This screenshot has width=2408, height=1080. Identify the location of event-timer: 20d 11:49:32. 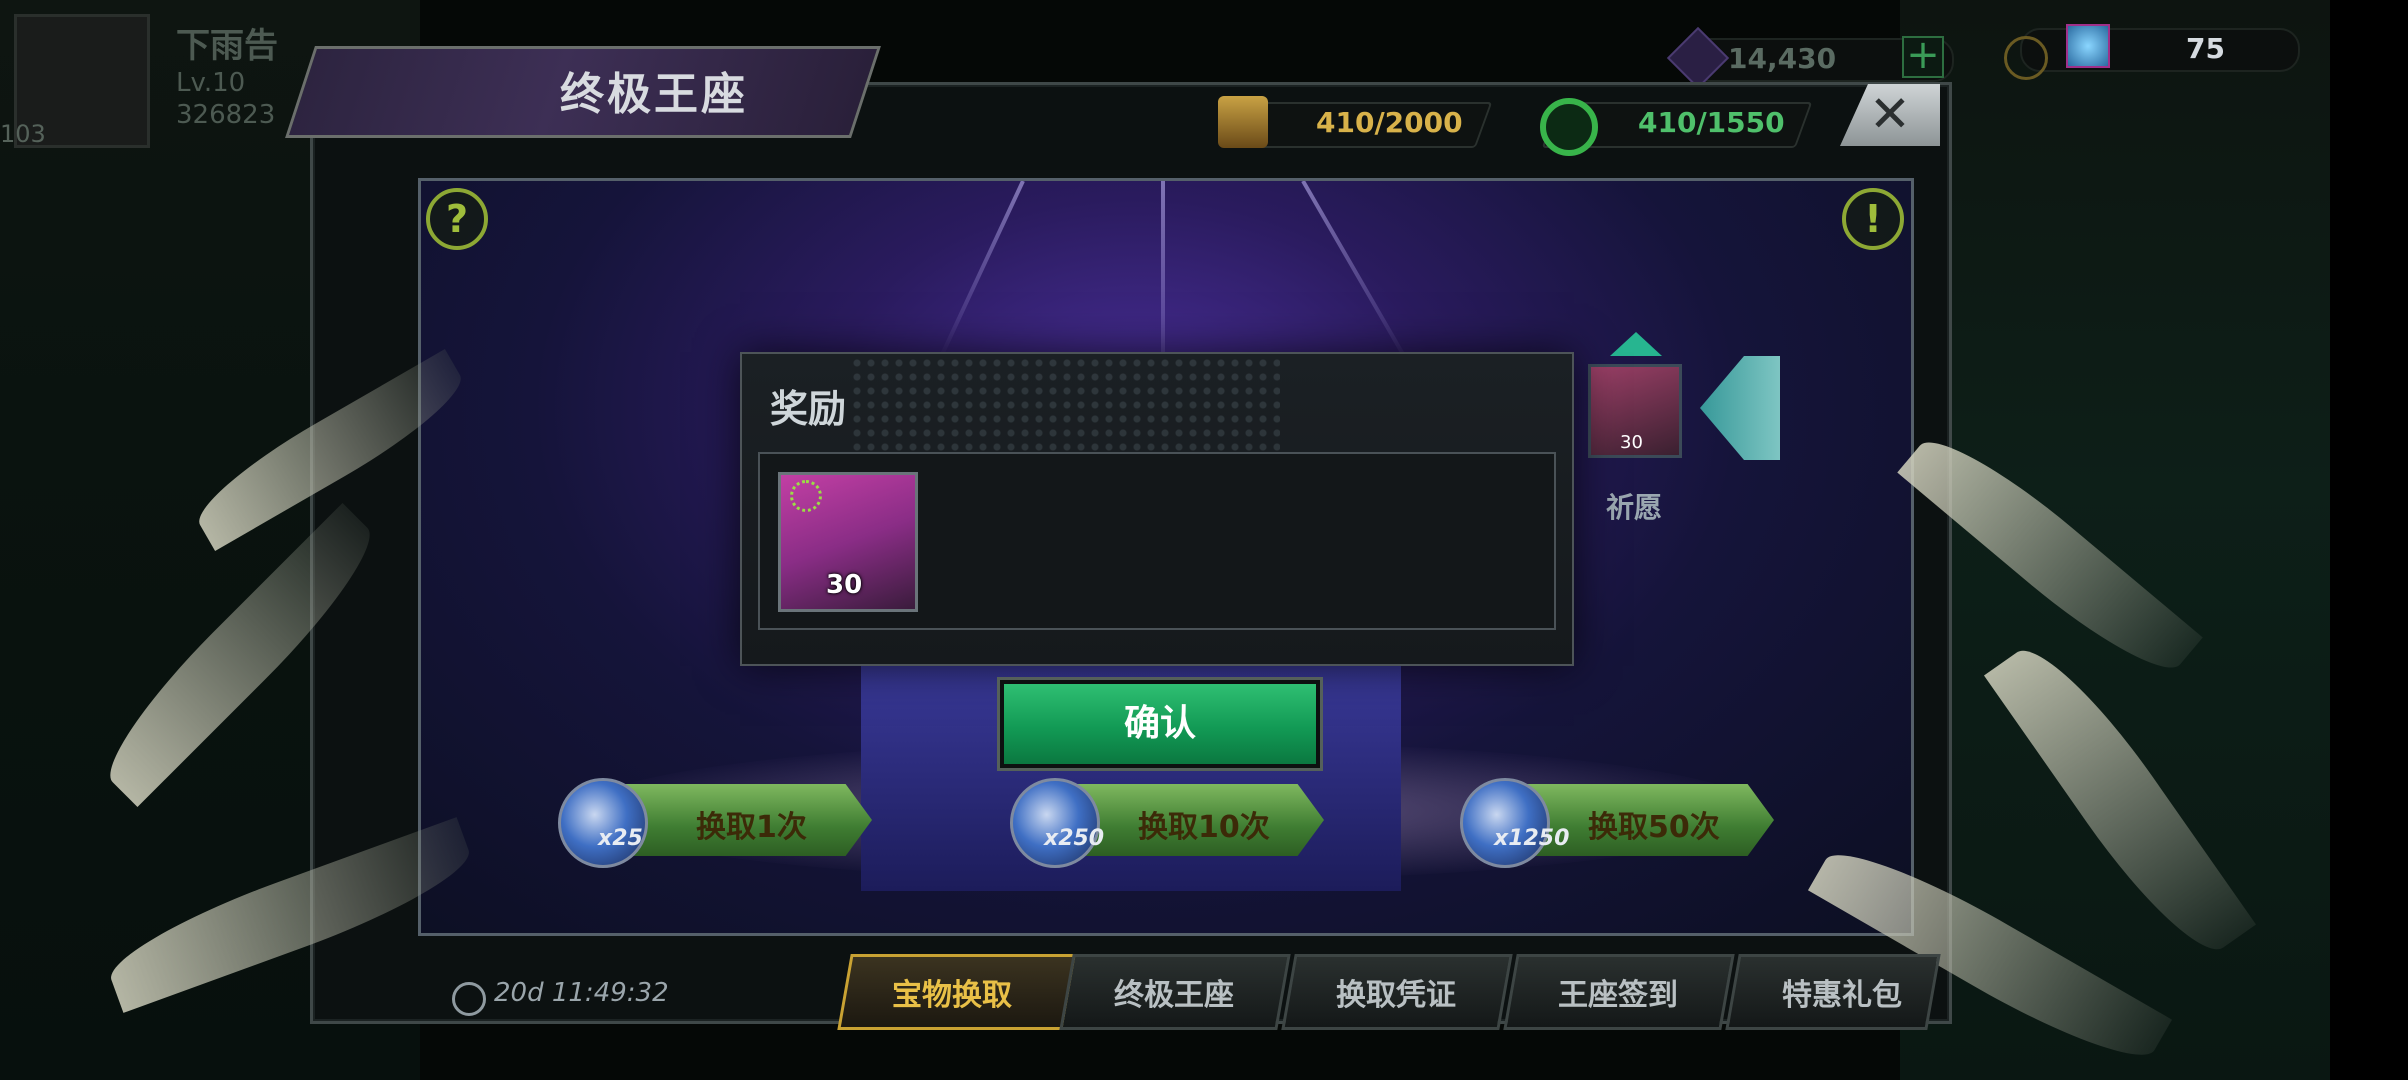
(581, 993).